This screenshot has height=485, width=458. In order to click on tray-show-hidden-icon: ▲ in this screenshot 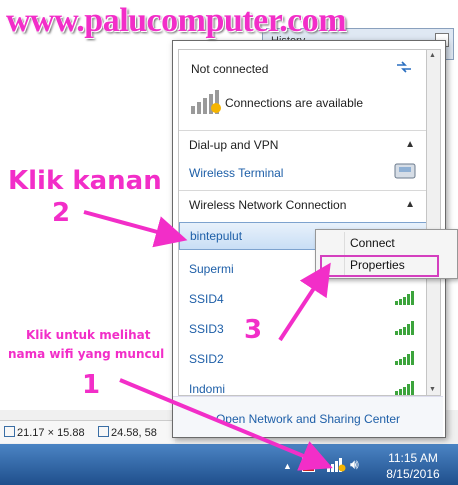, I will do `click(287, 466)`.